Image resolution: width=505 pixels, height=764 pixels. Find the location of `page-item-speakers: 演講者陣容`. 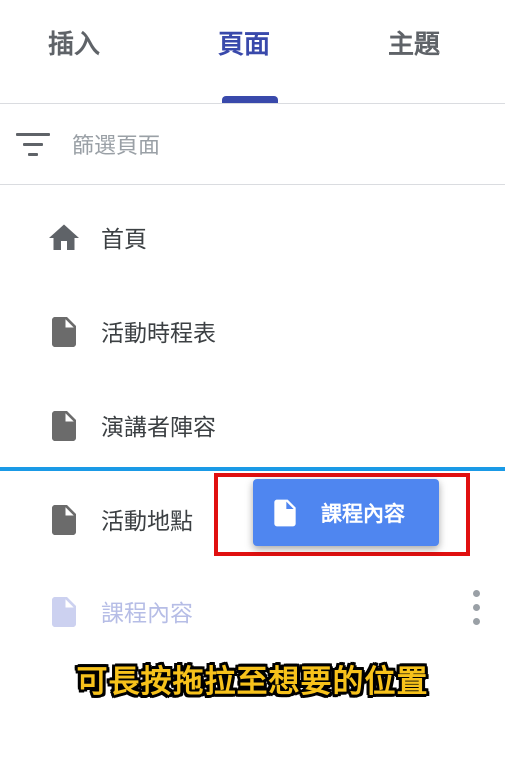

page-item-speakers: 演講者陣容 is located at coordinates (252, 426).